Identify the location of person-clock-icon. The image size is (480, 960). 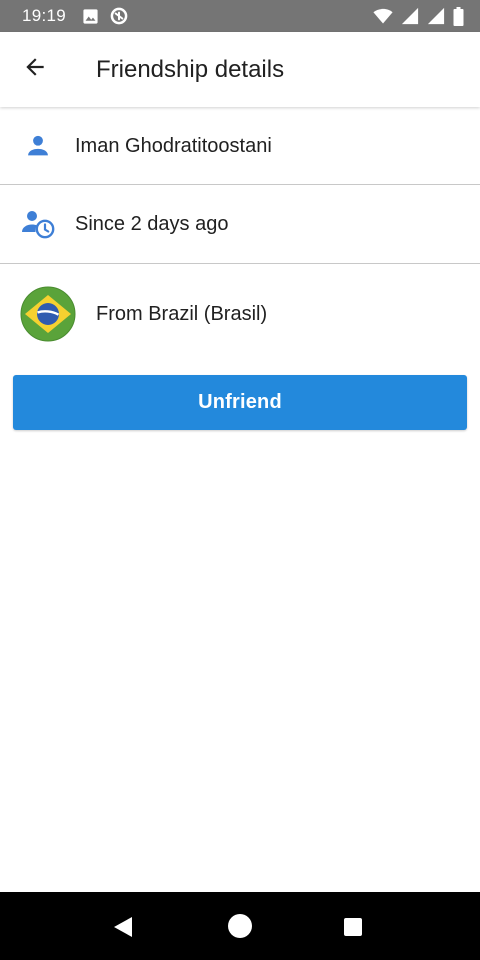
(37, 224).